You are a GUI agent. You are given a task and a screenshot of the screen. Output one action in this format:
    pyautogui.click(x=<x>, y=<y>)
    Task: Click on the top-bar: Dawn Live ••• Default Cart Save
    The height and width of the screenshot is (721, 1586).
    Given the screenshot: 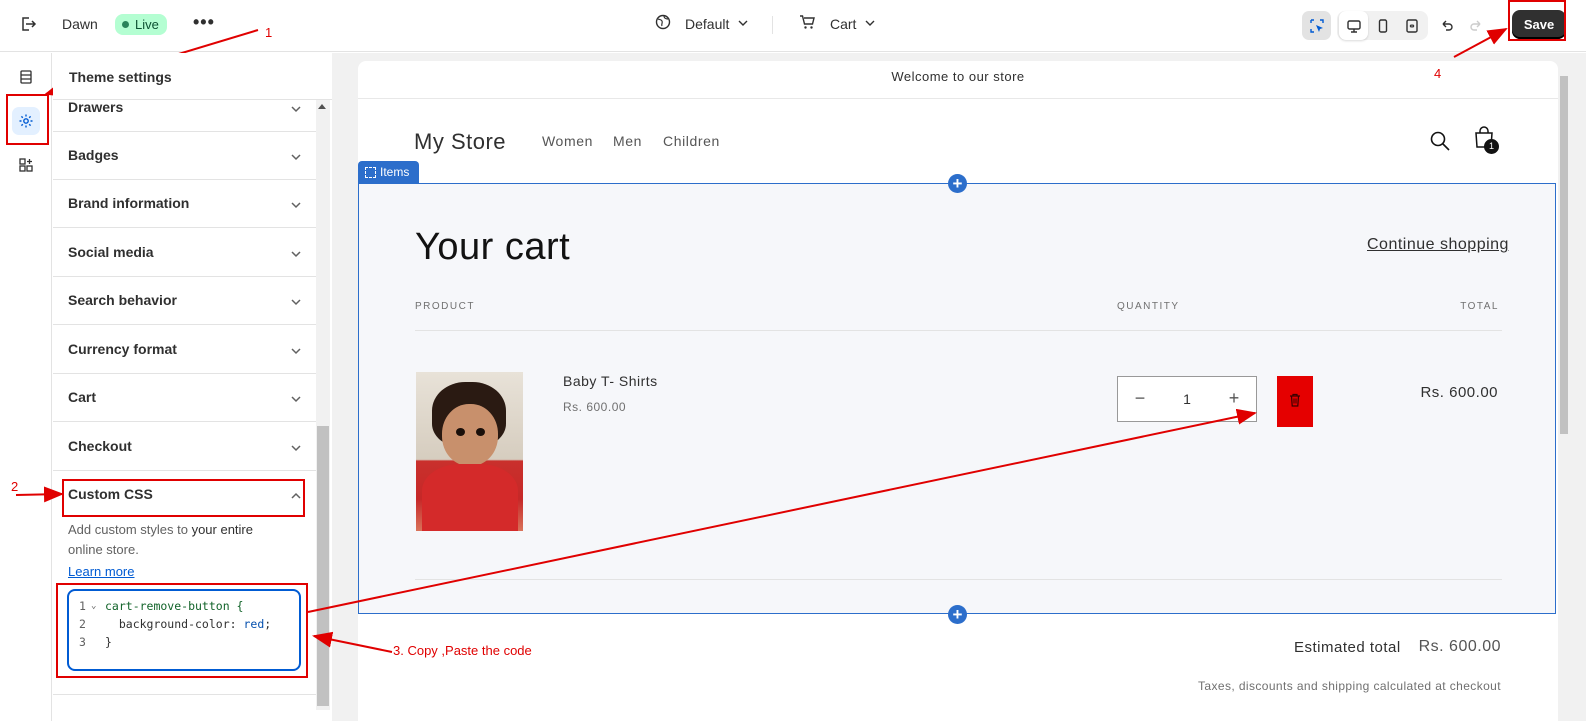 What is the action you would take?
    pyautogui.click(x=793, y=26)
    